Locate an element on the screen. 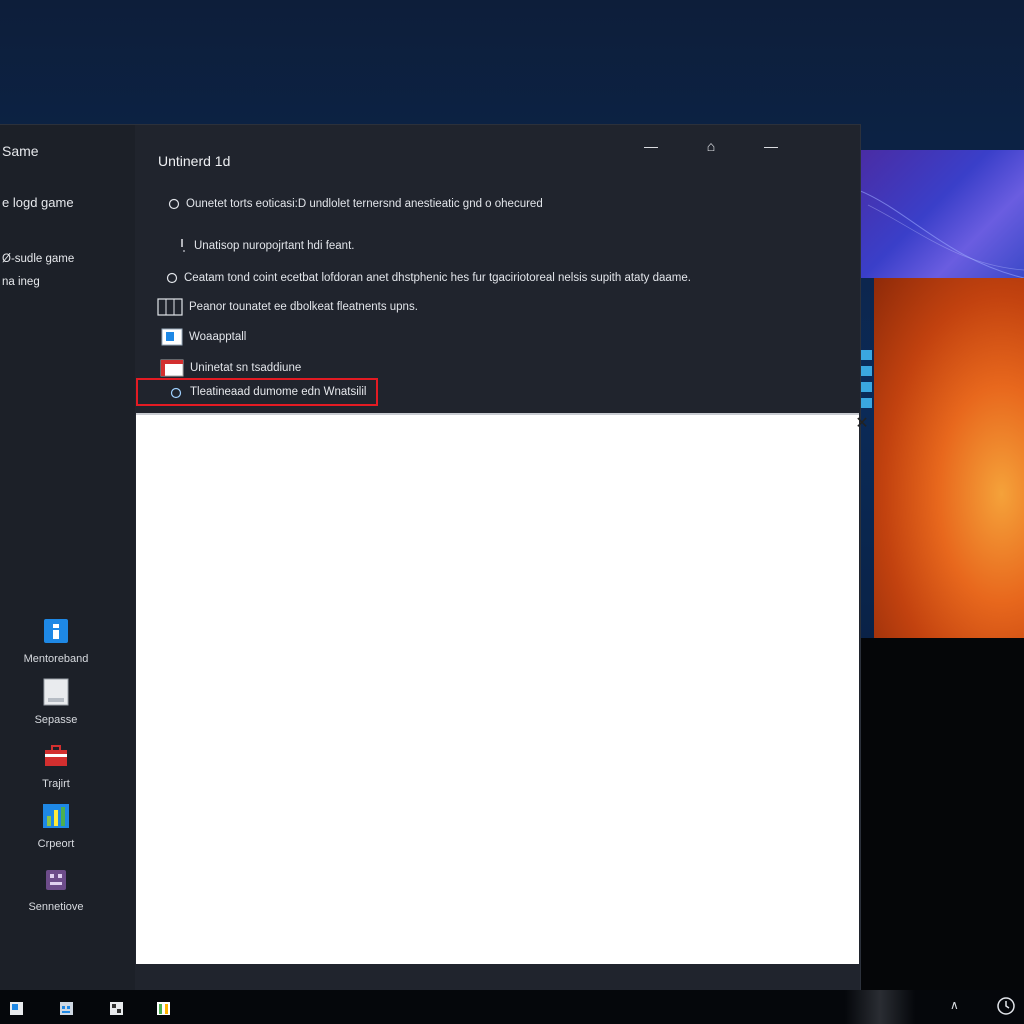 This screenshot has height=1024, width=1024. chart-icon is located at coordinates (56, 816).